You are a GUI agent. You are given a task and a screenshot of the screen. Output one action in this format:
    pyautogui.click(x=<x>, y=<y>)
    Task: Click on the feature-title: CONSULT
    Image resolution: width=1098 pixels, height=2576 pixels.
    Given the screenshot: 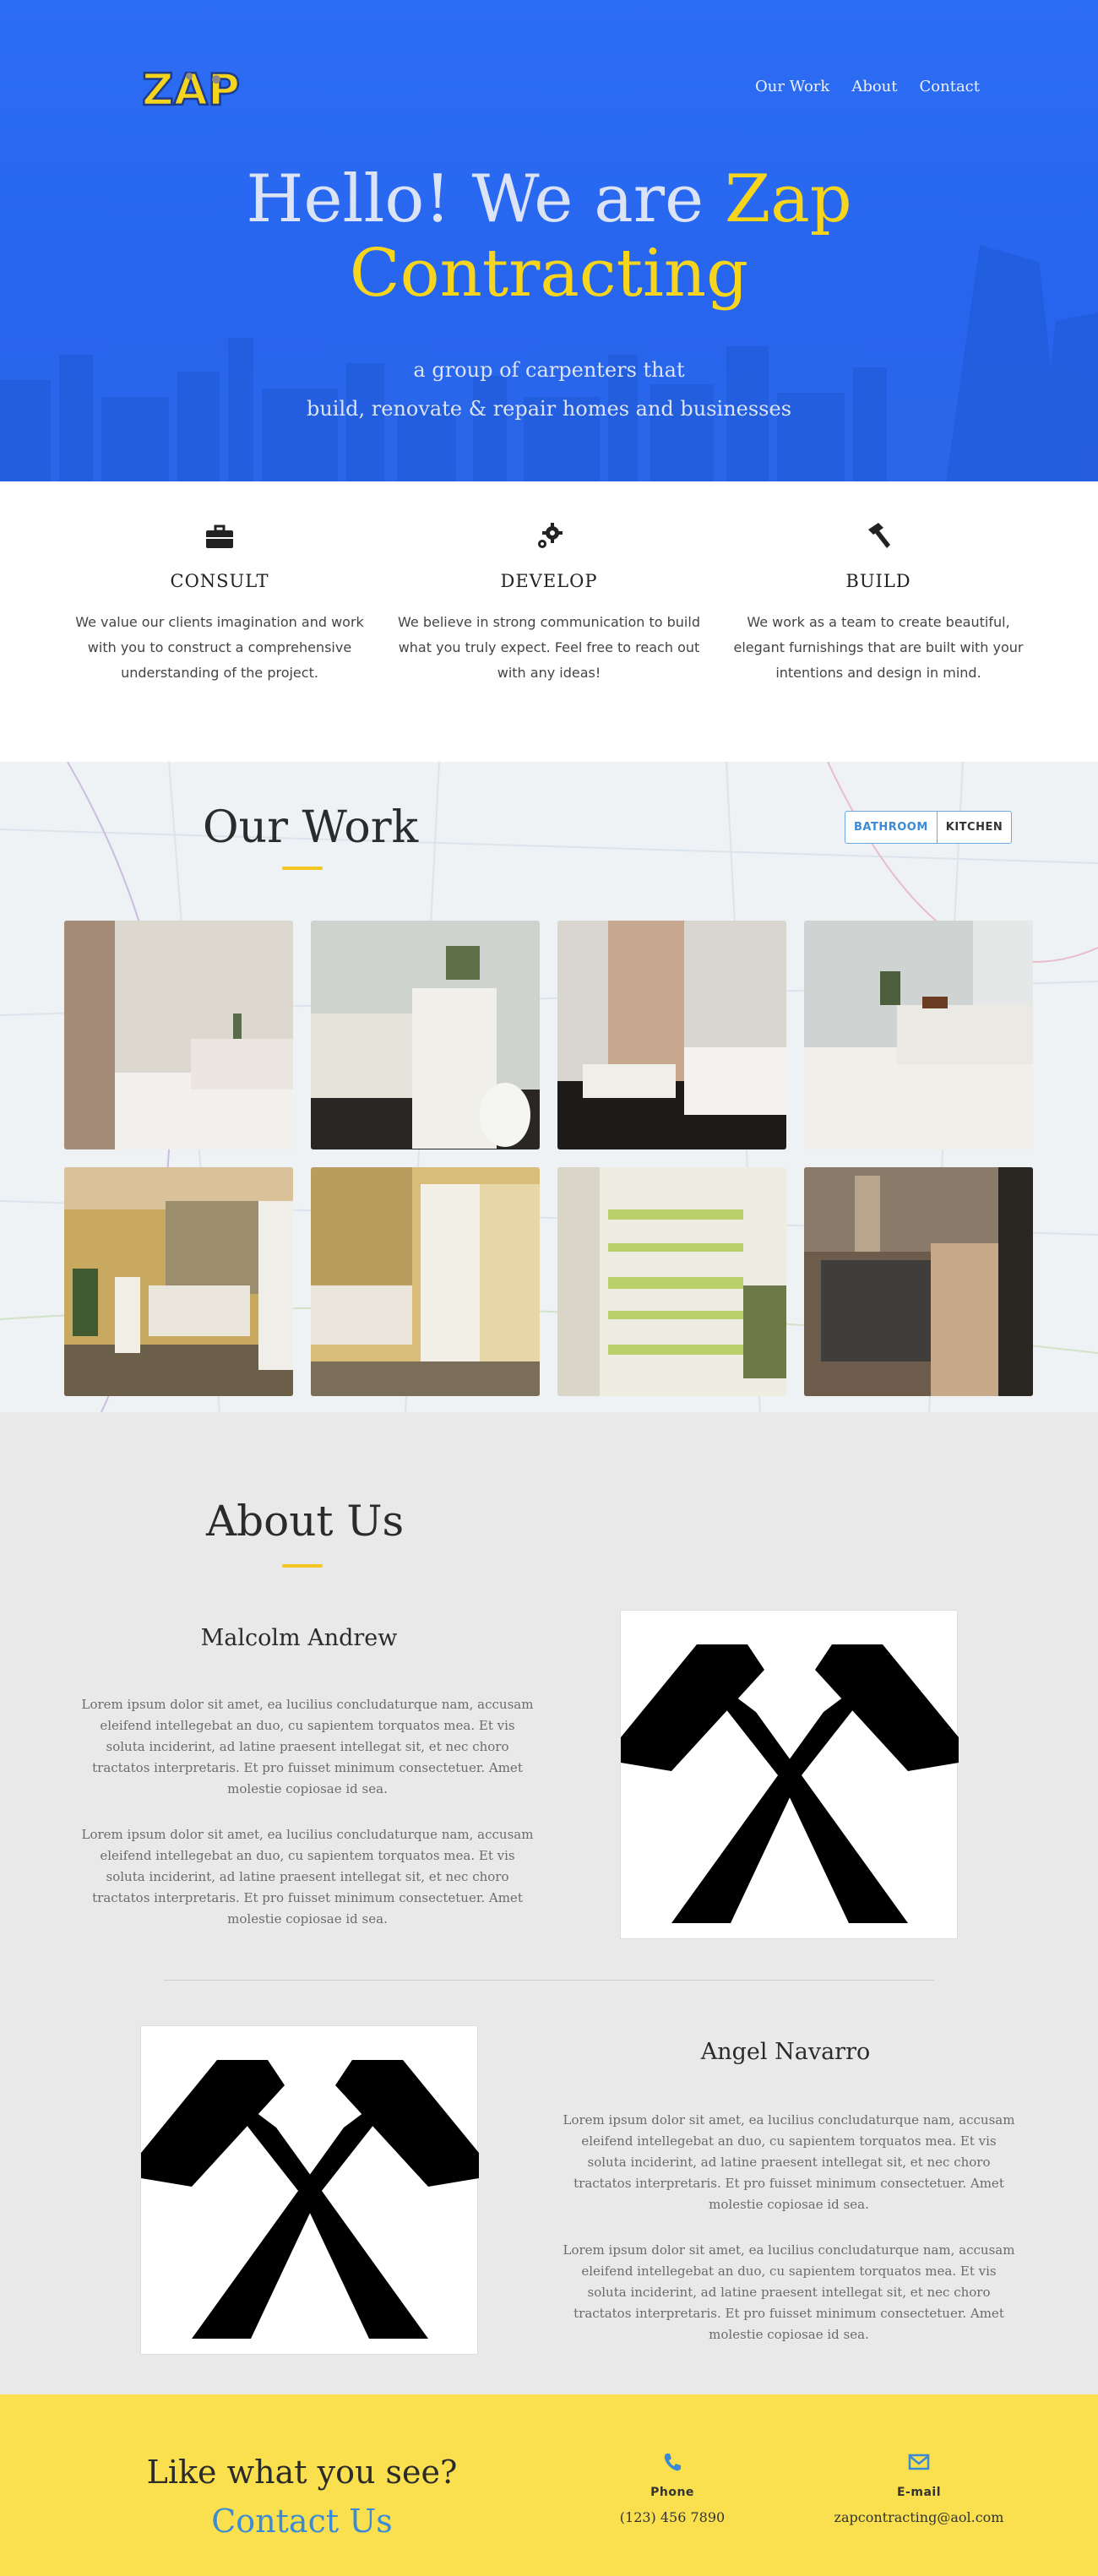 What is the action you would take?
    pyautogui.click(x=220, y=581)
    